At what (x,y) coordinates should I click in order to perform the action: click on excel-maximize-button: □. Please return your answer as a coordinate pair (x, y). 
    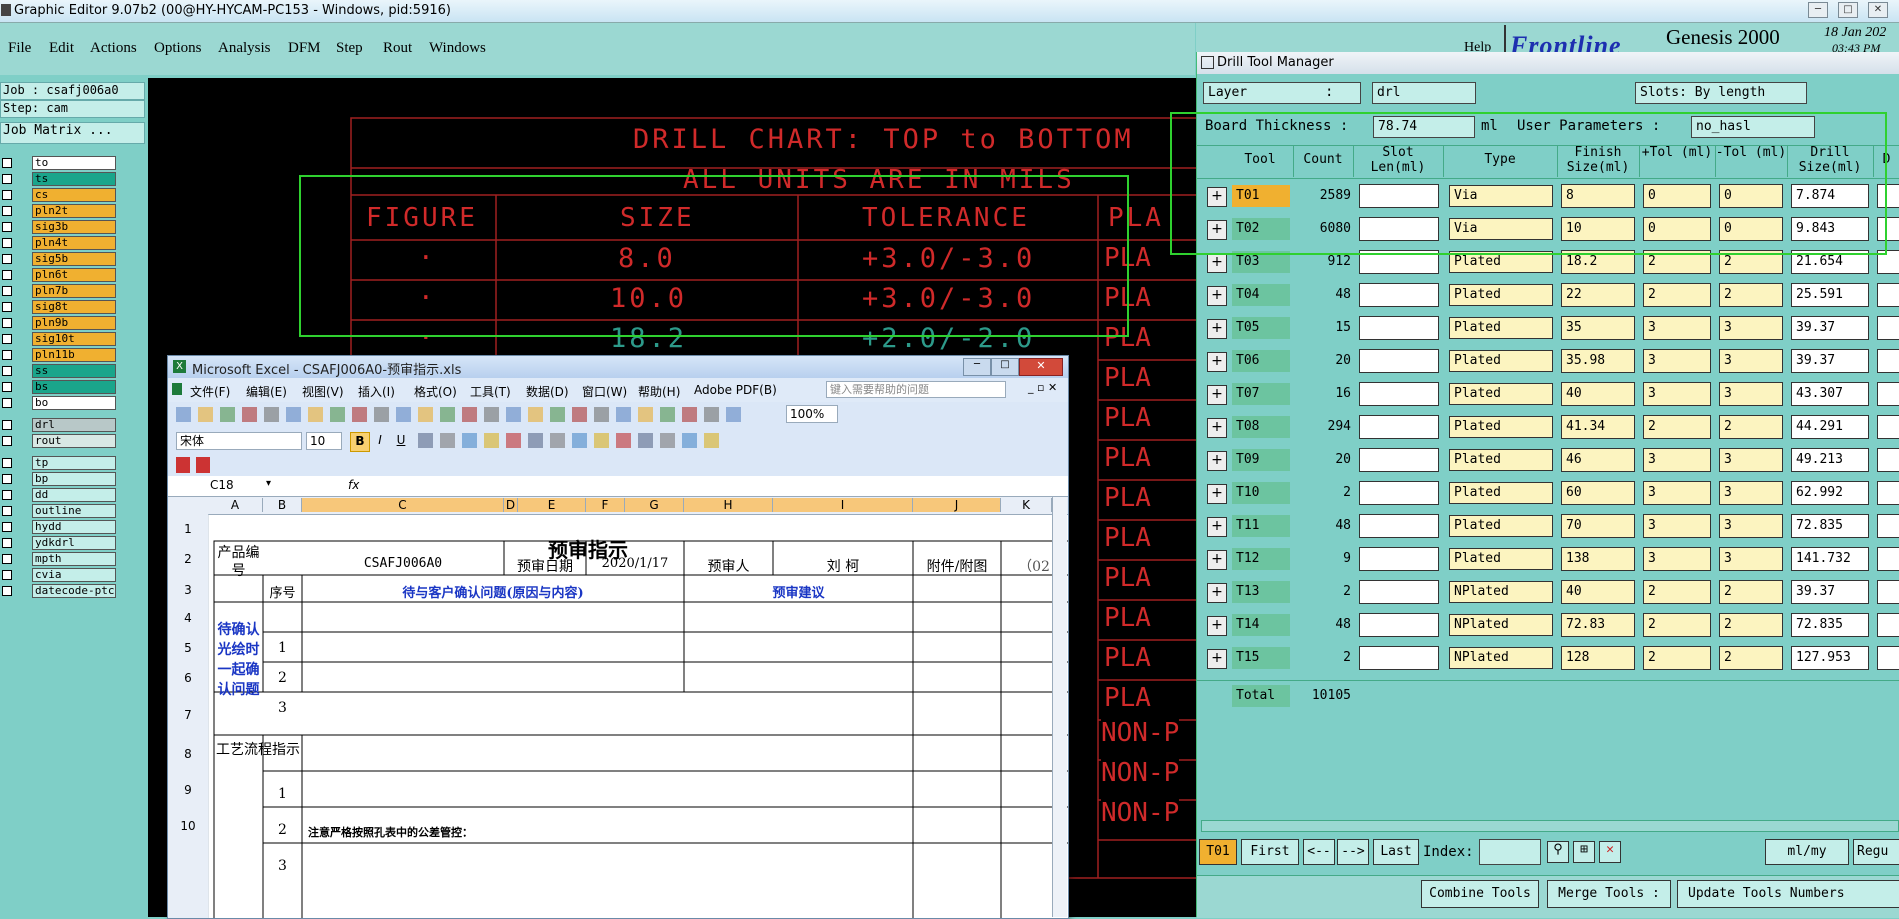
    Looking at the image, I should click on (1005, 367).